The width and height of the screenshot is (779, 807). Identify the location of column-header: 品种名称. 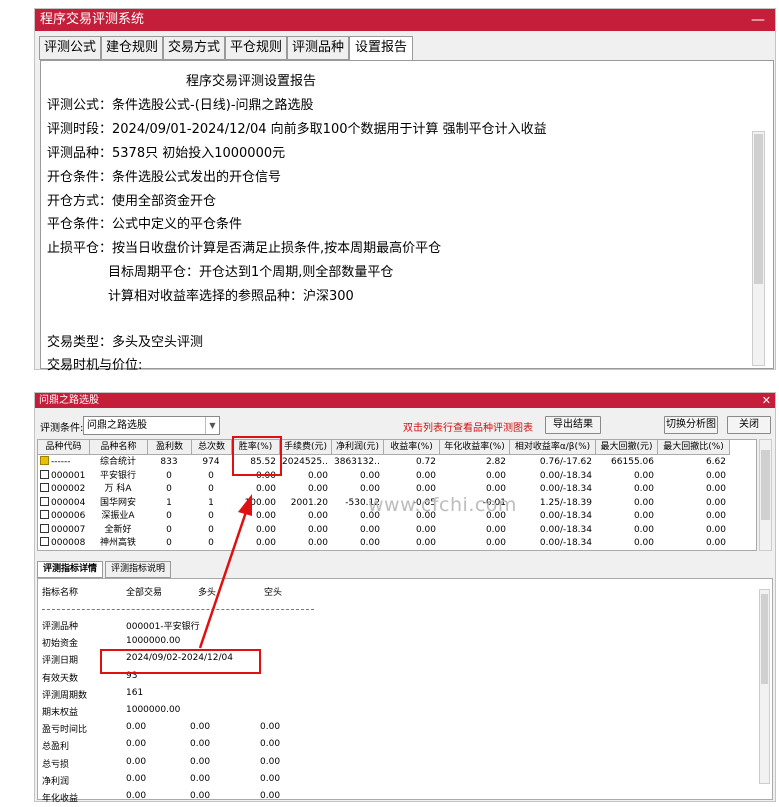
(119, 447).